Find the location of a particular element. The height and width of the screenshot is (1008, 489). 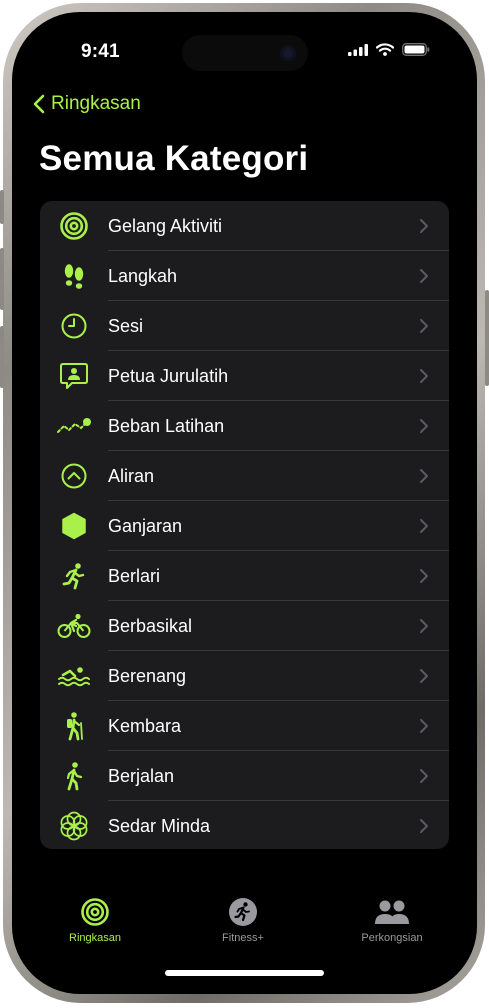

category-row-awards: Ganjaran is located at coordinates (244, 526).